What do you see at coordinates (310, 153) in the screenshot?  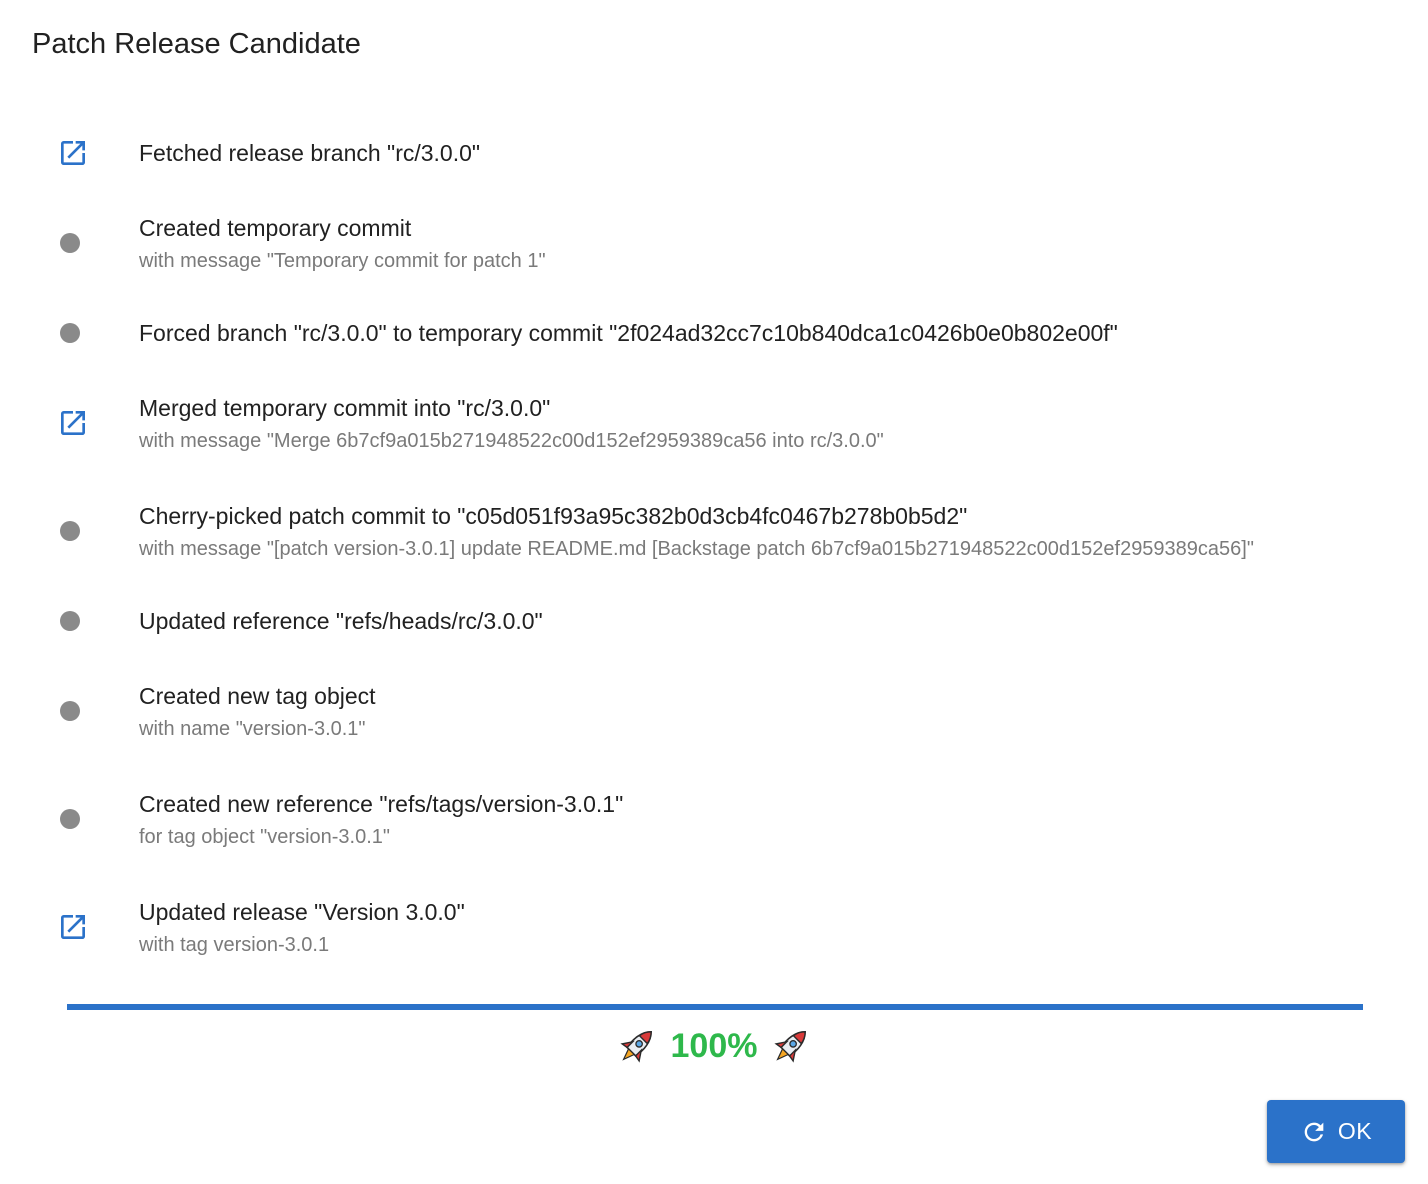 I see `step-message: Fetched release branch "rc/3.0.0"` at bounding box center [310, 153].